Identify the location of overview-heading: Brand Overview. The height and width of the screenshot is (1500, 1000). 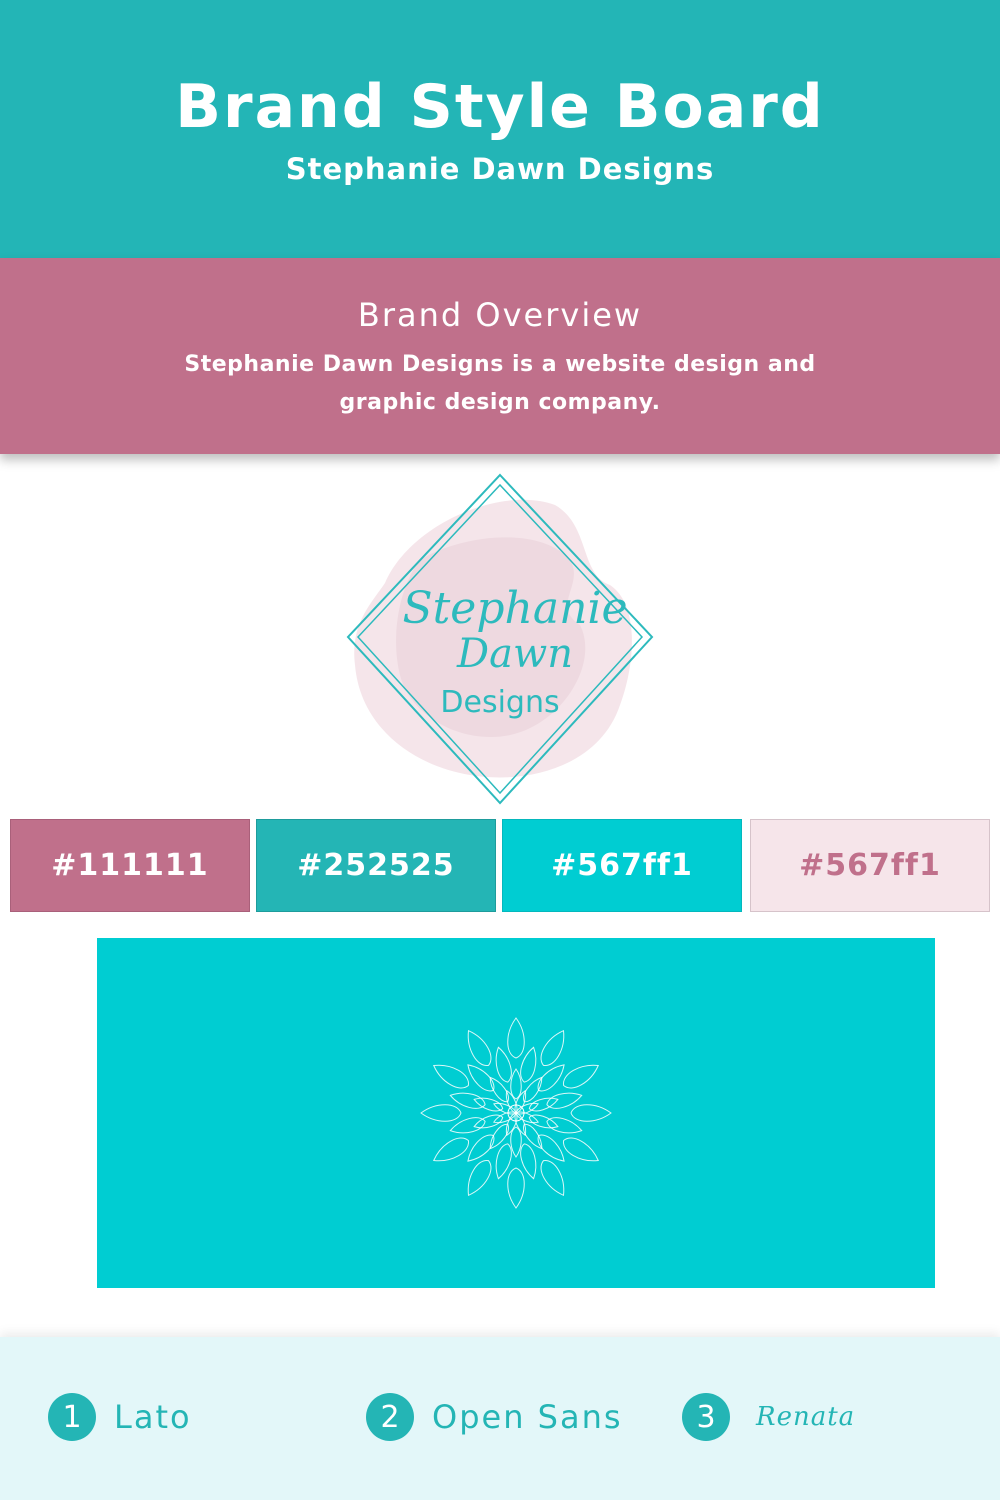
(500, 315).